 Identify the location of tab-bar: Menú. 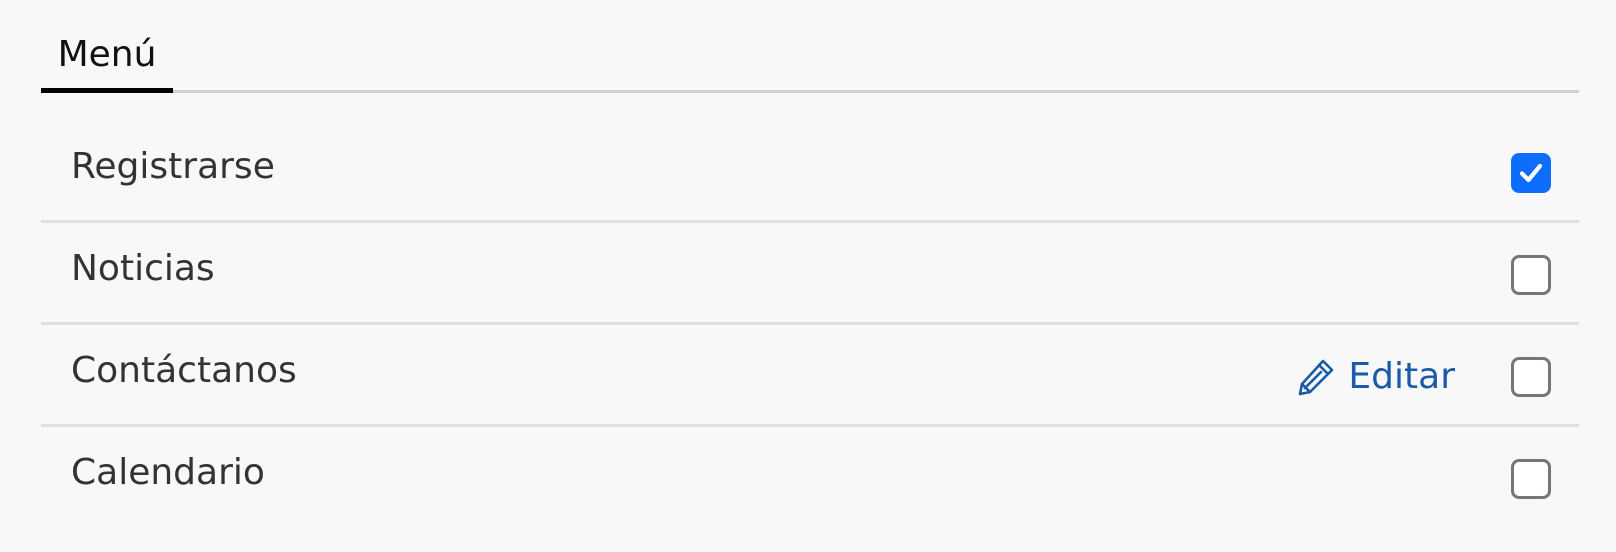
(810, 60).